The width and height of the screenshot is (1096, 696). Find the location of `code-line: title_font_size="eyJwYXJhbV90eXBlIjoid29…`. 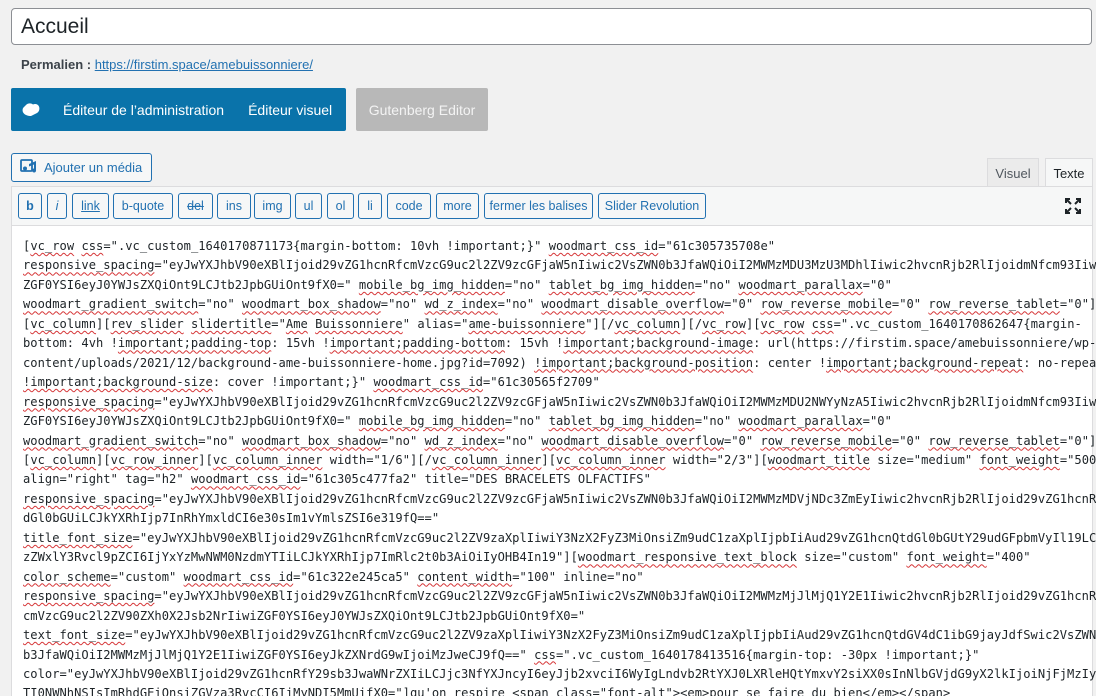

code-line: title_font_size="eyJwYXJhbV90eXBlIjoid29… is located at coordinates (559, 537).